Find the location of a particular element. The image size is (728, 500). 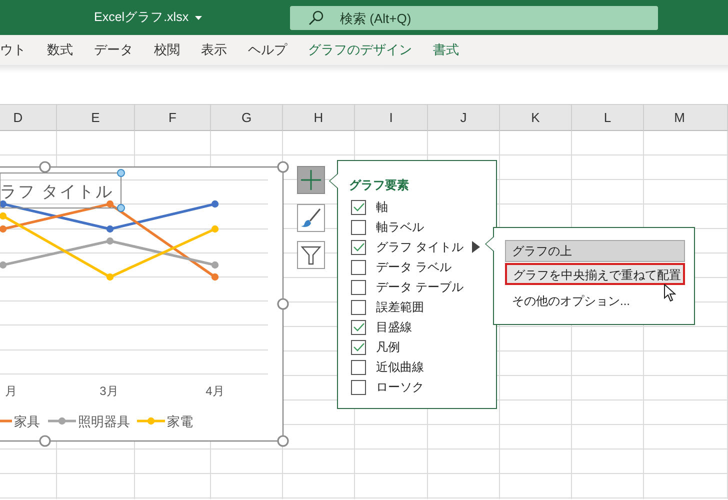

option-label: 目盛線 is located at coordinates (394, 327).